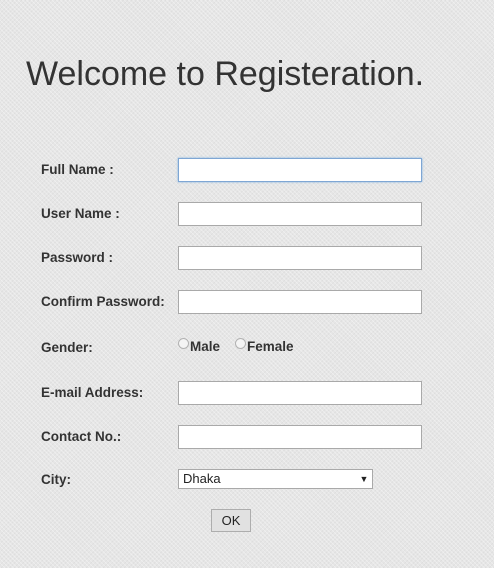 The height and width of the screenshot is (568, 494). Describe the element at coordinates (300, 214) in the screenshot. I see `user-name-input` at that location.